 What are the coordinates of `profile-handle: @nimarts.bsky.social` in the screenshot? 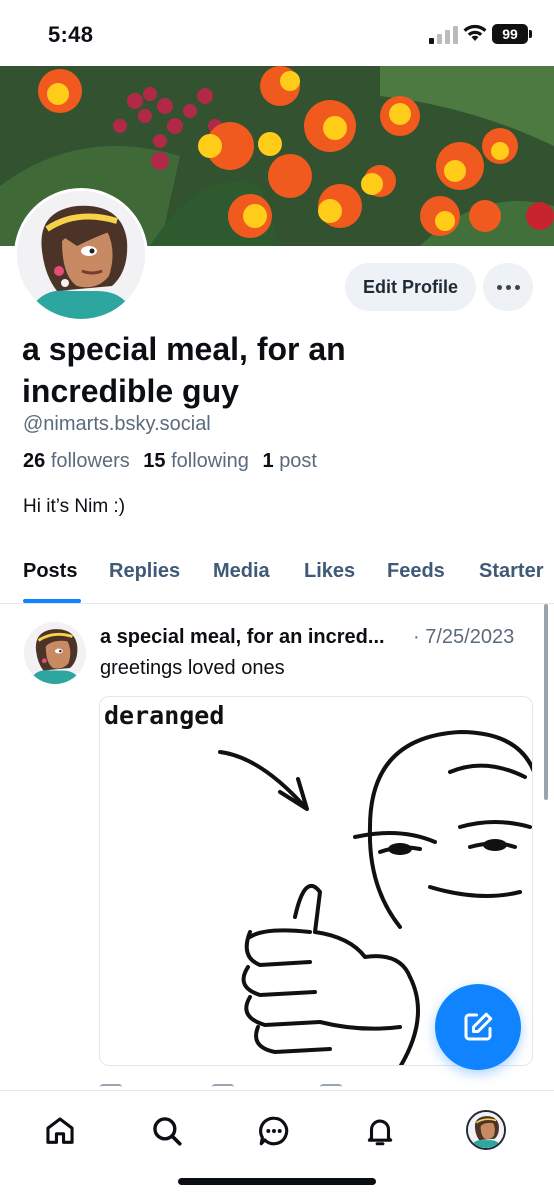 It's located at (117, 424).